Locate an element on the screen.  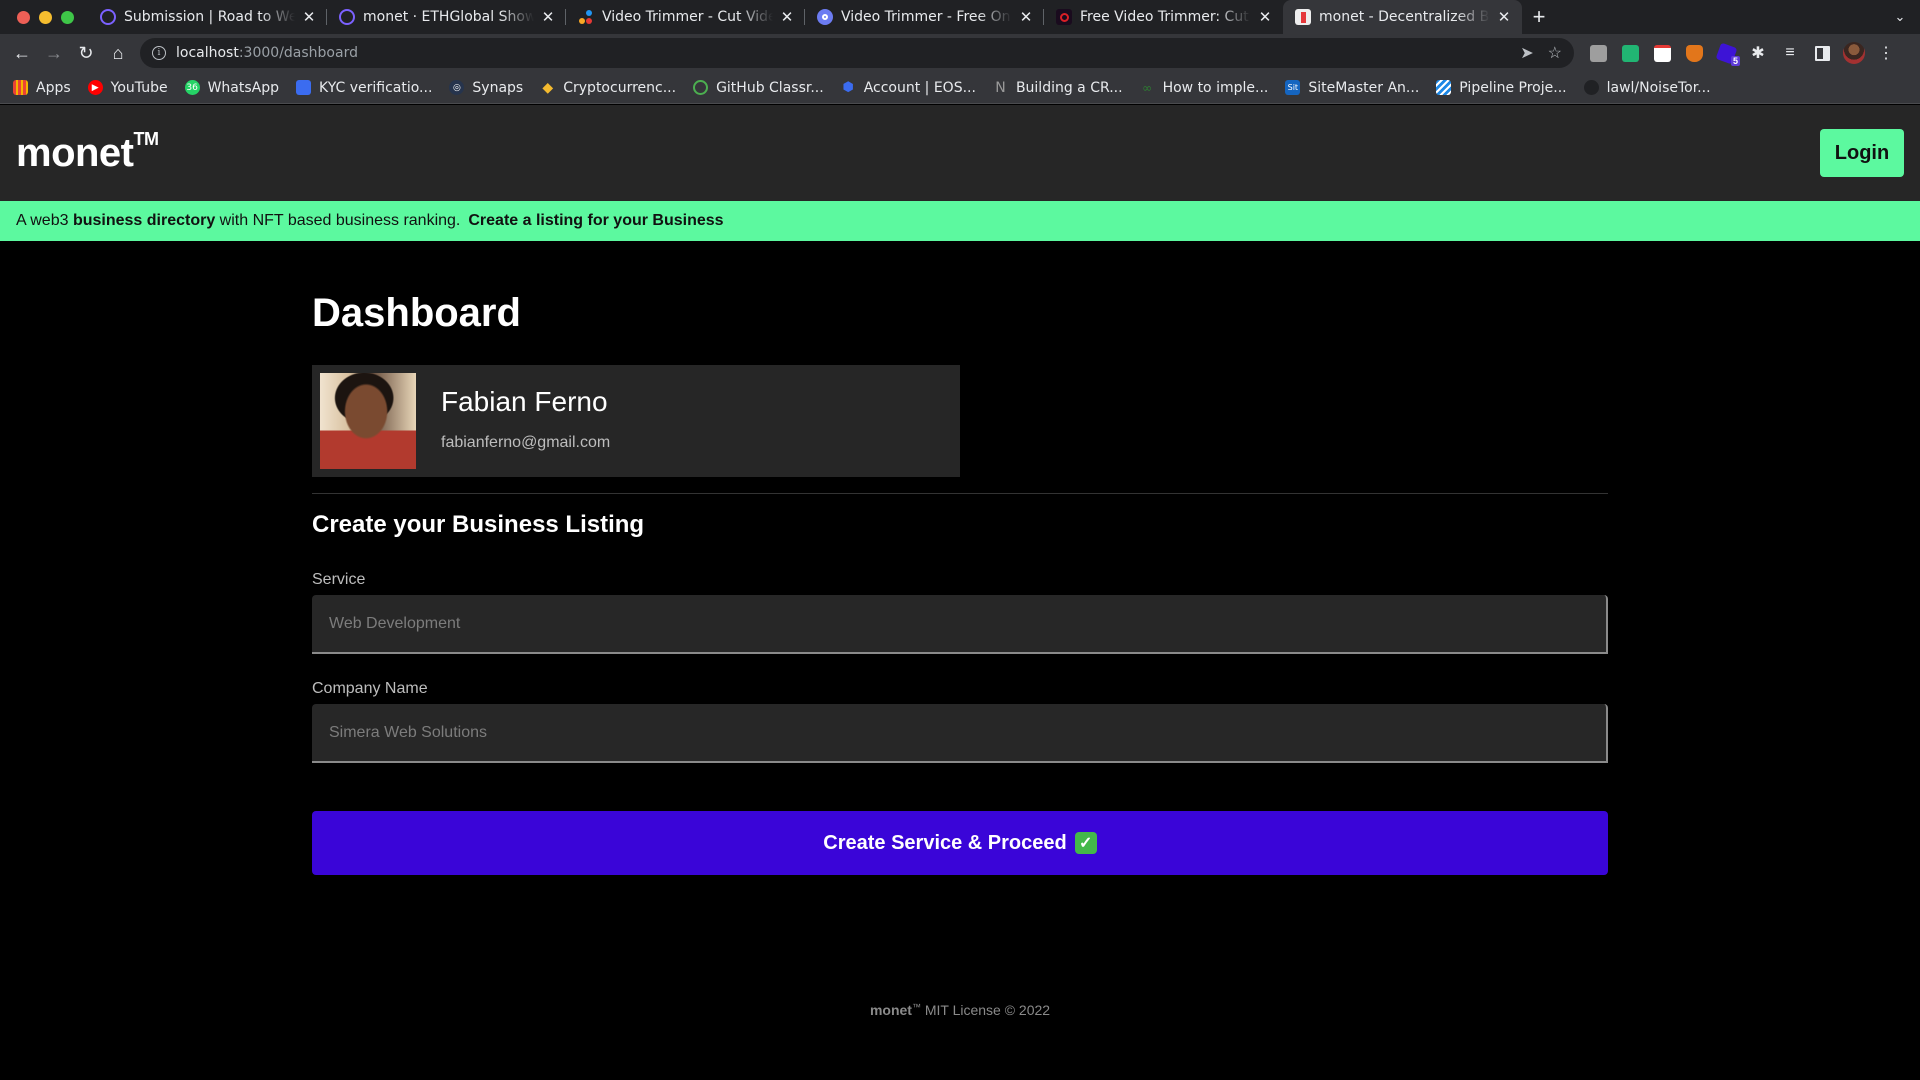
form-title: Create your Business Listing is located at coordinates (478, 524).